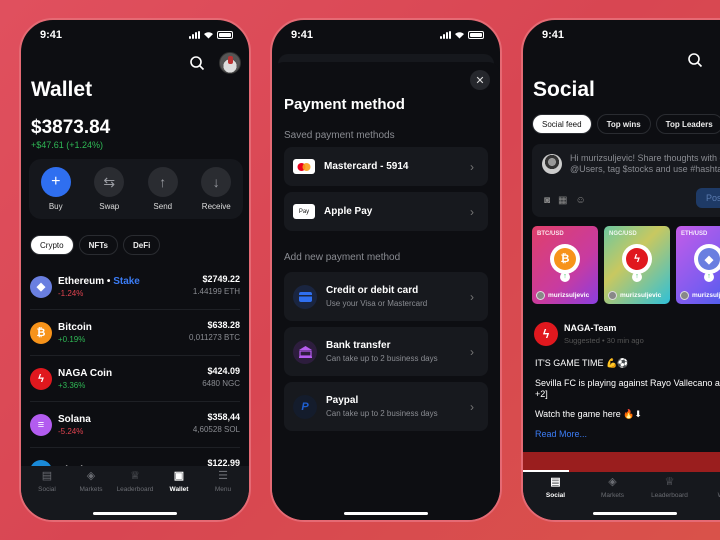 The width and height of the screenshot is (720, 540). I want to click on coin-icon: ₿, so click(565, 259).